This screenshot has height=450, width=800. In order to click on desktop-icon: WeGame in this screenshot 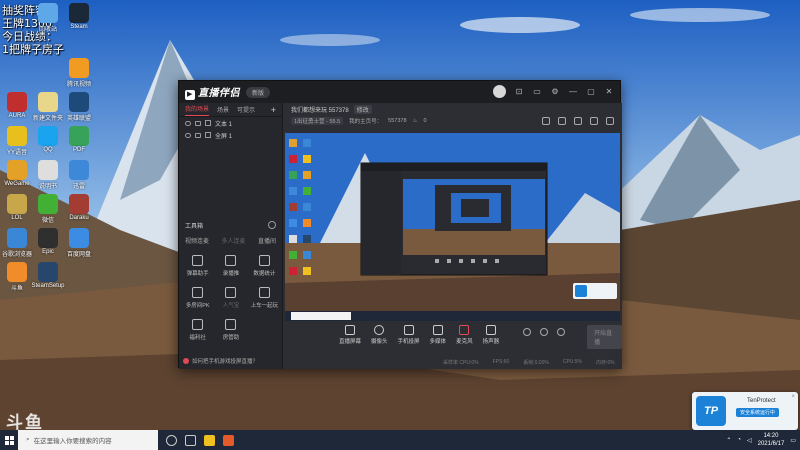, I will do `click(17, 173)`.